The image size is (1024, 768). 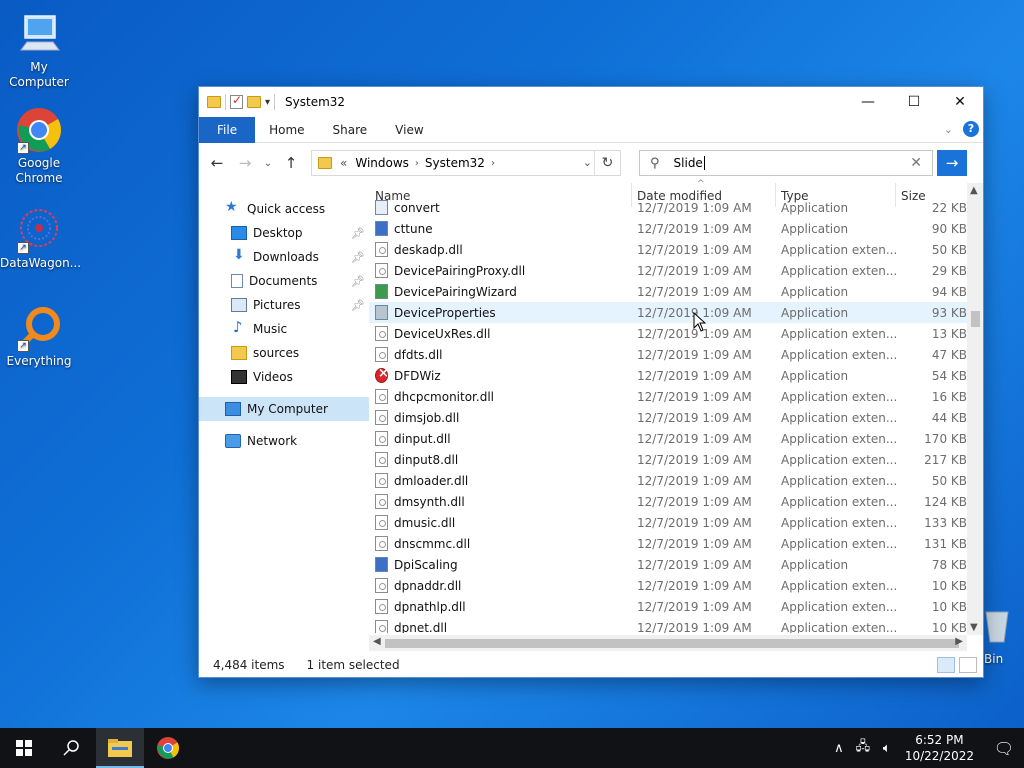 I want to click on desktop-icon-everything: ↗ Everything, so click(x=39, y=336).